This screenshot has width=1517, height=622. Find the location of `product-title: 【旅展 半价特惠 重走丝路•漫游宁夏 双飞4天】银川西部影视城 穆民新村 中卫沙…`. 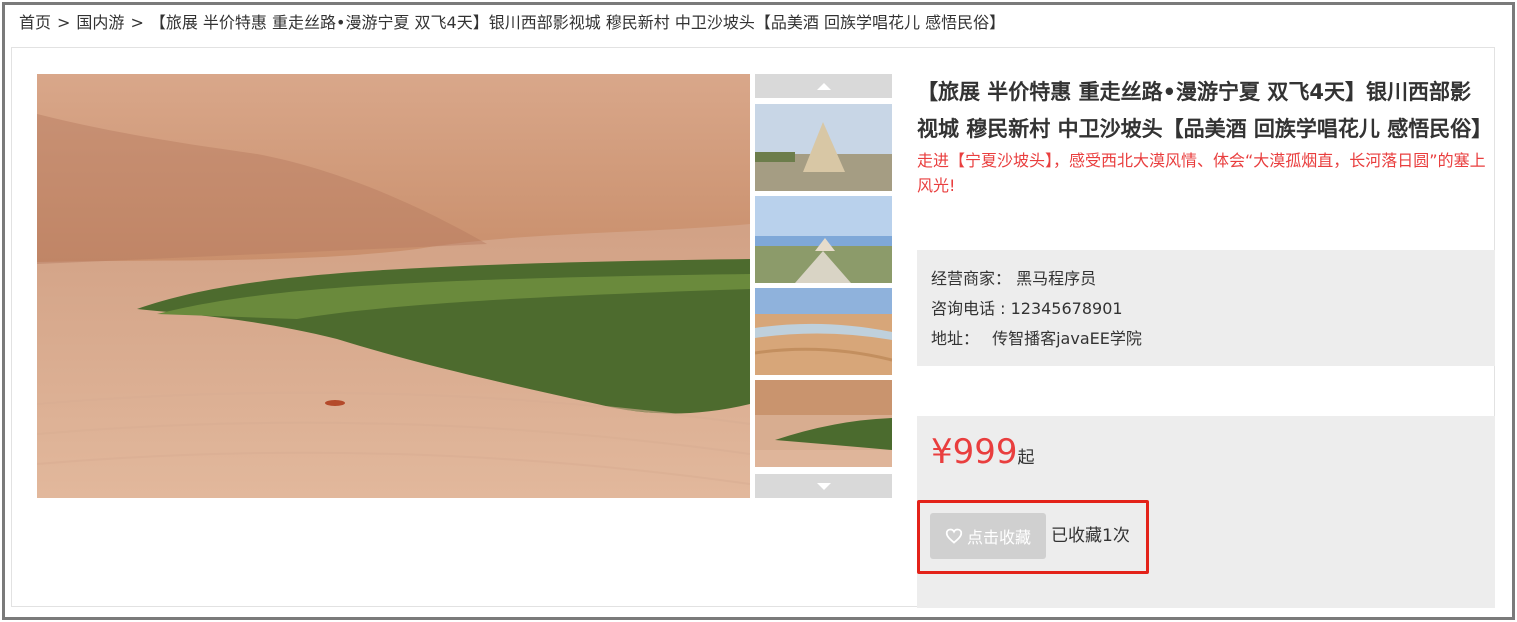

product-title: 【旅展 半价特惠 重走丝路•漫游宁夏 双飞4天】银川西部影视城 穆民新村 中卫沙… is located at coordinates (1205, 110).